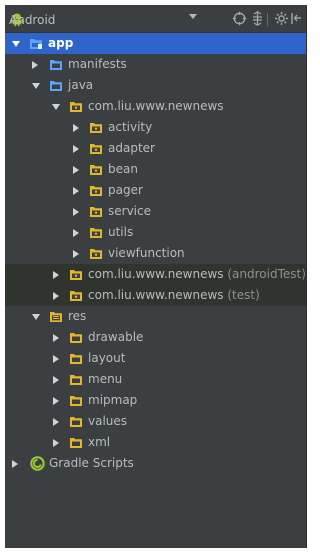 The width and height of the screenshot is (320, 553). What do you see at coordinates (239, 18) in the screenshot?
I see `target-icon` at bounding box center [239, 18].